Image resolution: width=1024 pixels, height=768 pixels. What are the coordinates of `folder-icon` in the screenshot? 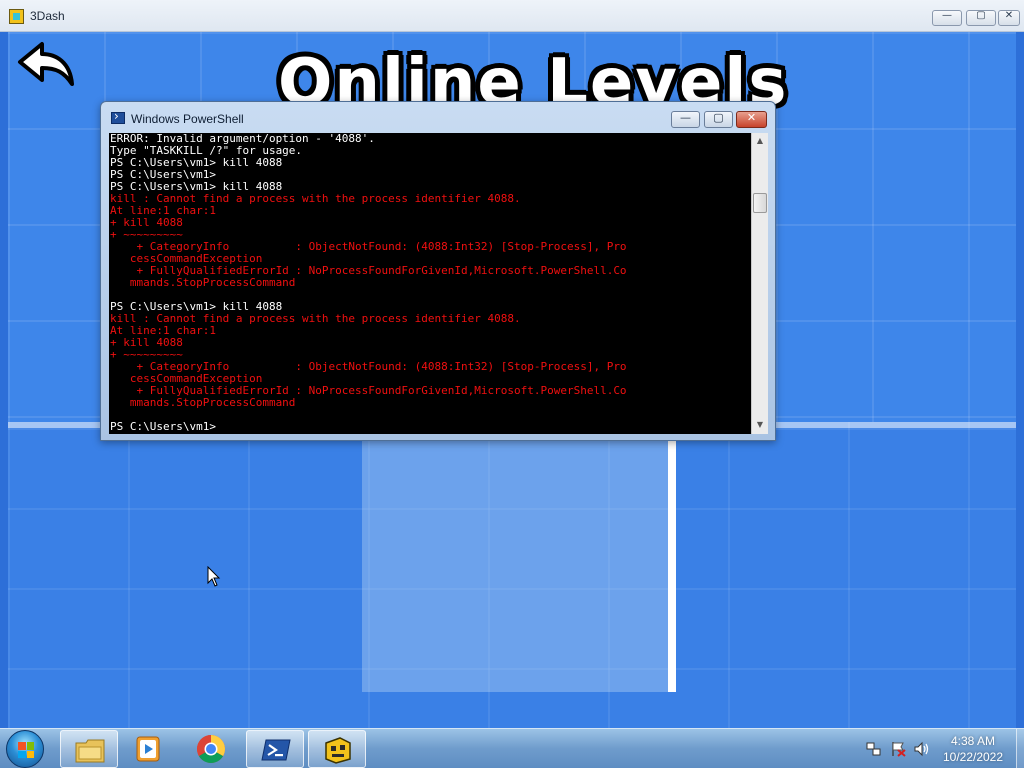 It's located at (90, 751).